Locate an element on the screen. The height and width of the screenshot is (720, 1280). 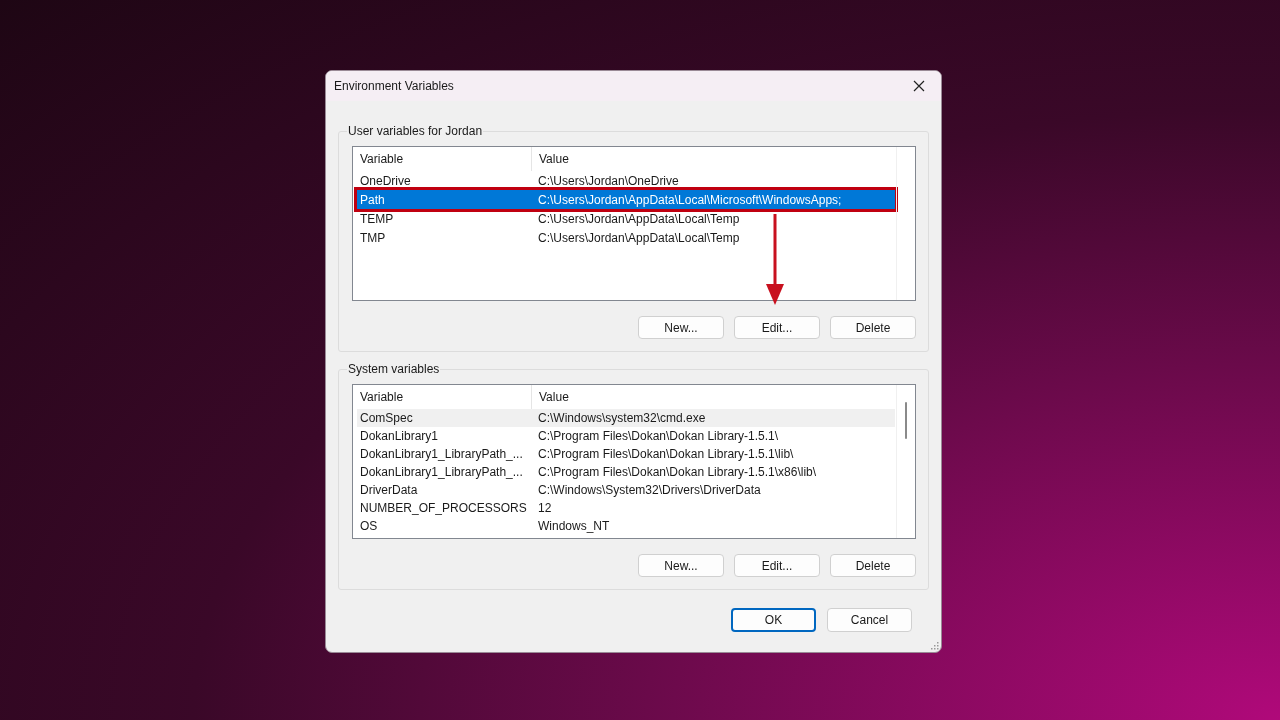
resize-grip-icon is located at coordinates (935, 646).